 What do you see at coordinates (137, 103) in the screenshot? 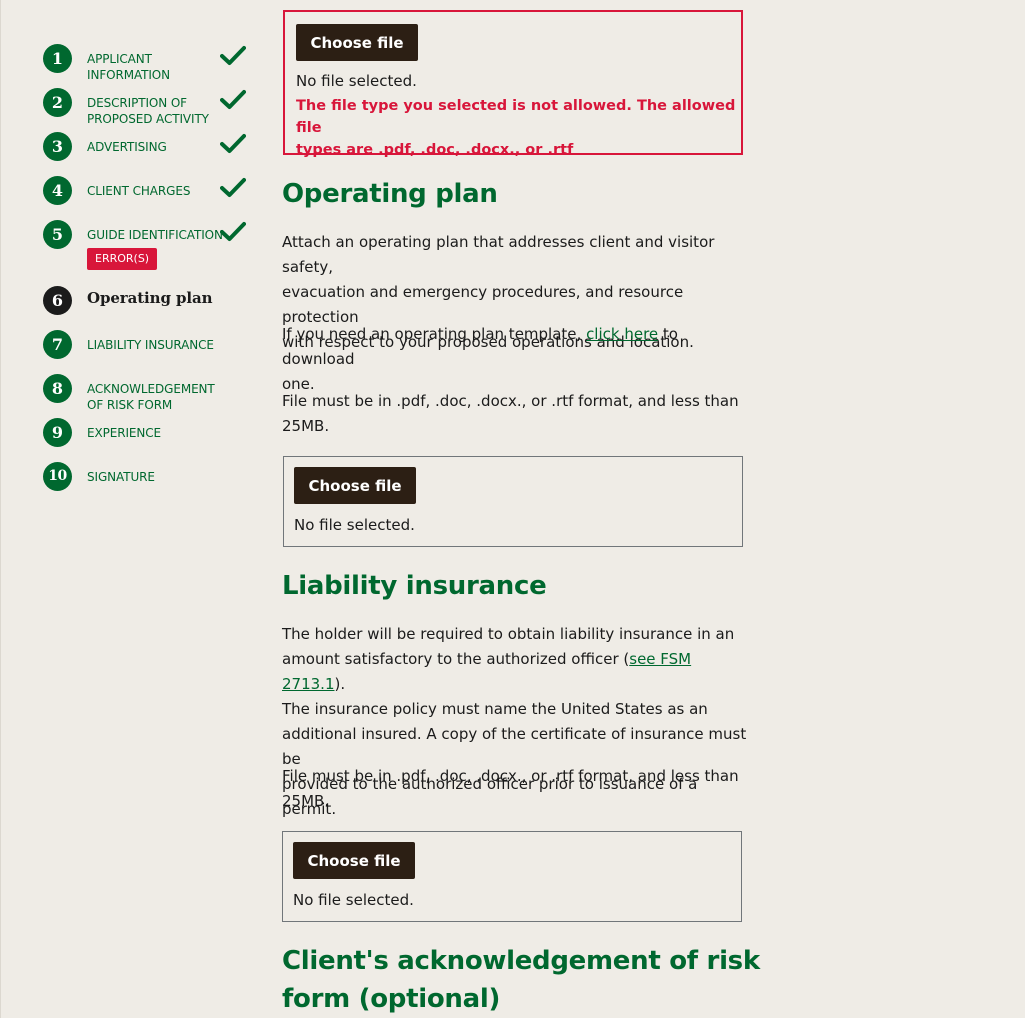
I see `step-label-line: DESCRIPTION OF` at bounding box center [137, 103].